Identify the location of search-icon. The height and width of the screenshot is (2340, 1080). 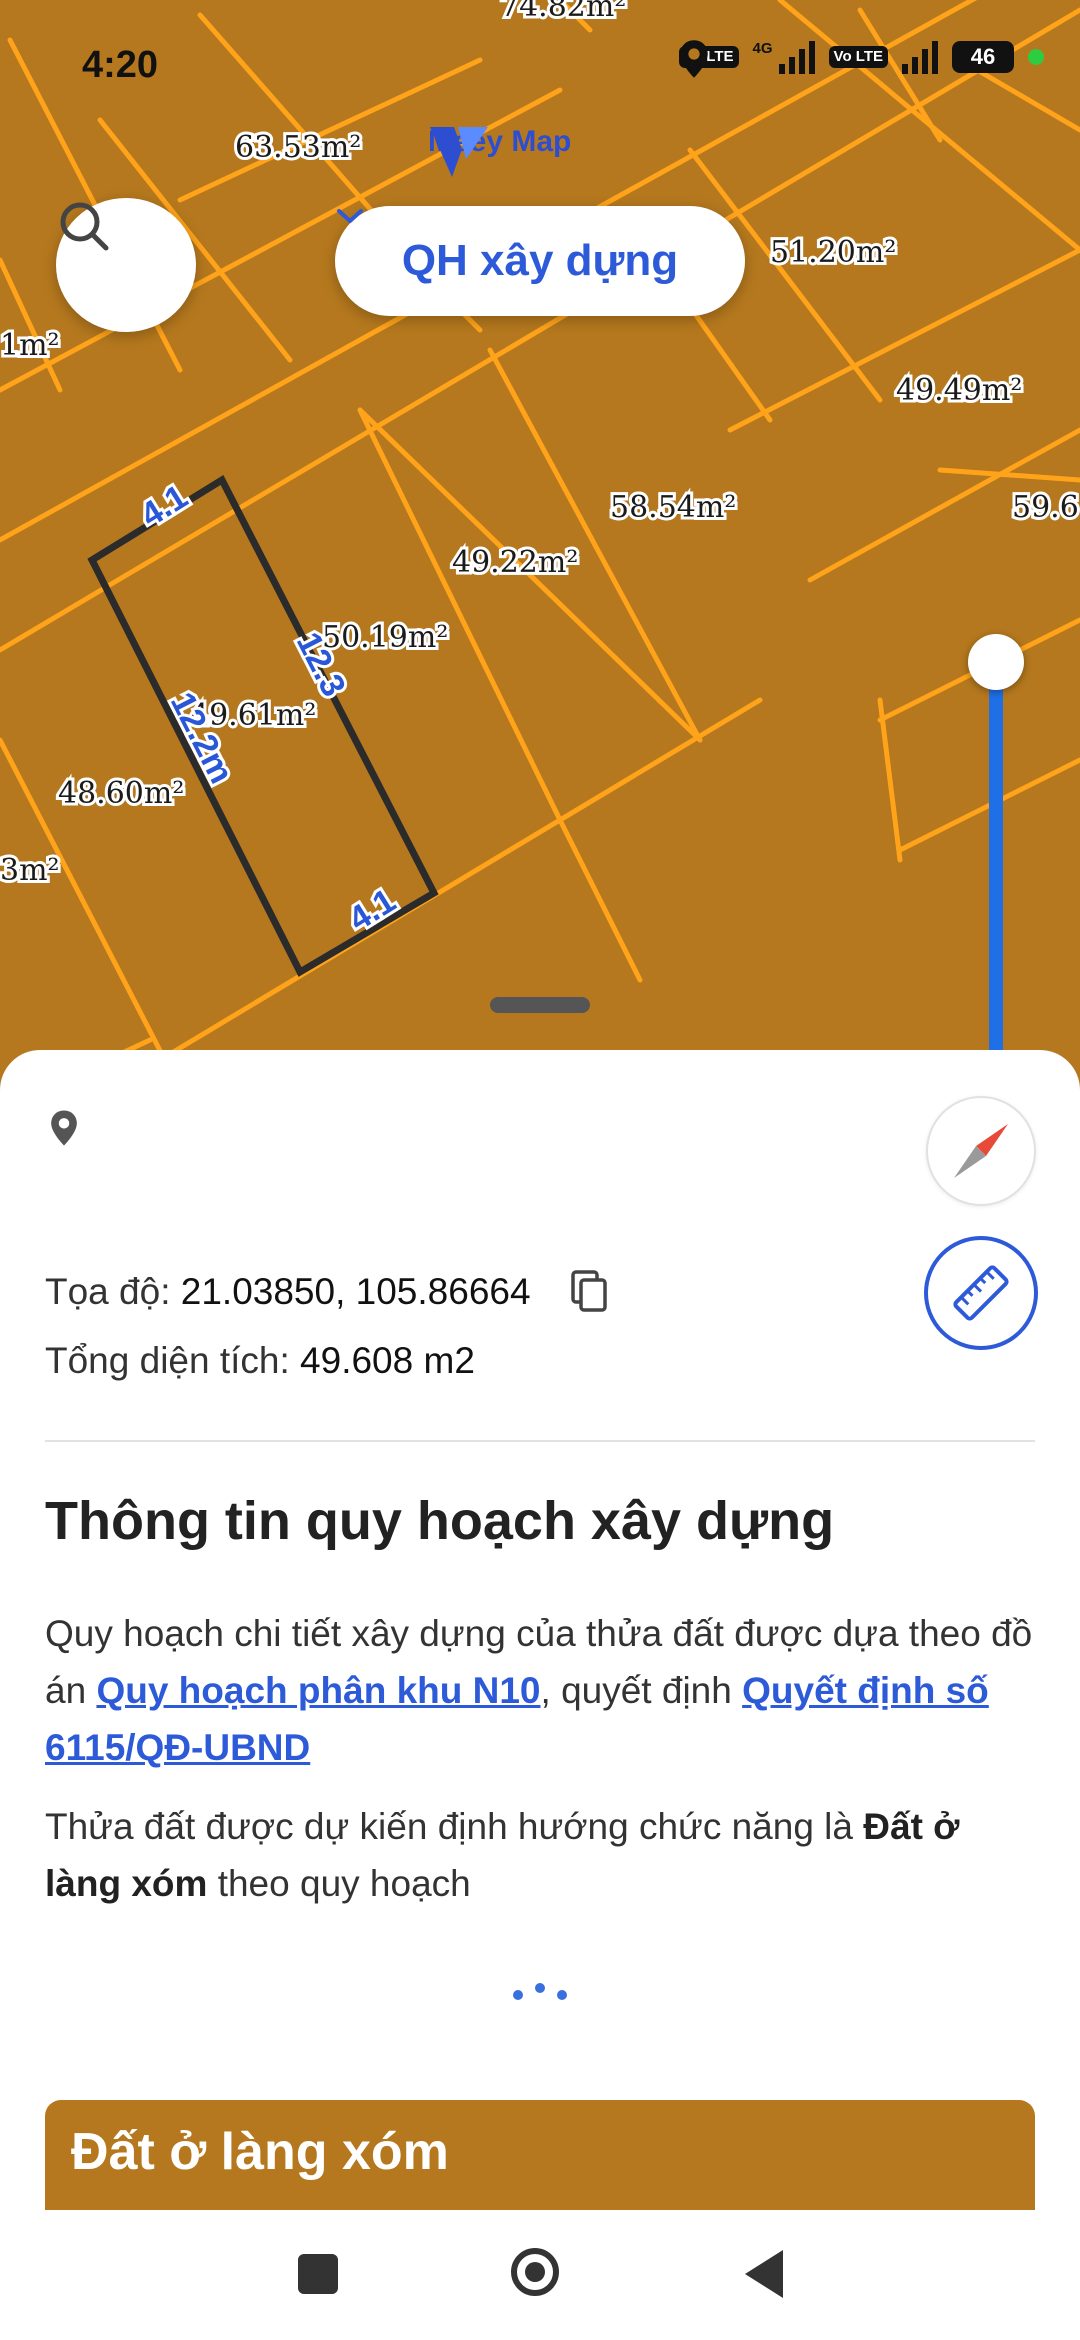
(84, 226).